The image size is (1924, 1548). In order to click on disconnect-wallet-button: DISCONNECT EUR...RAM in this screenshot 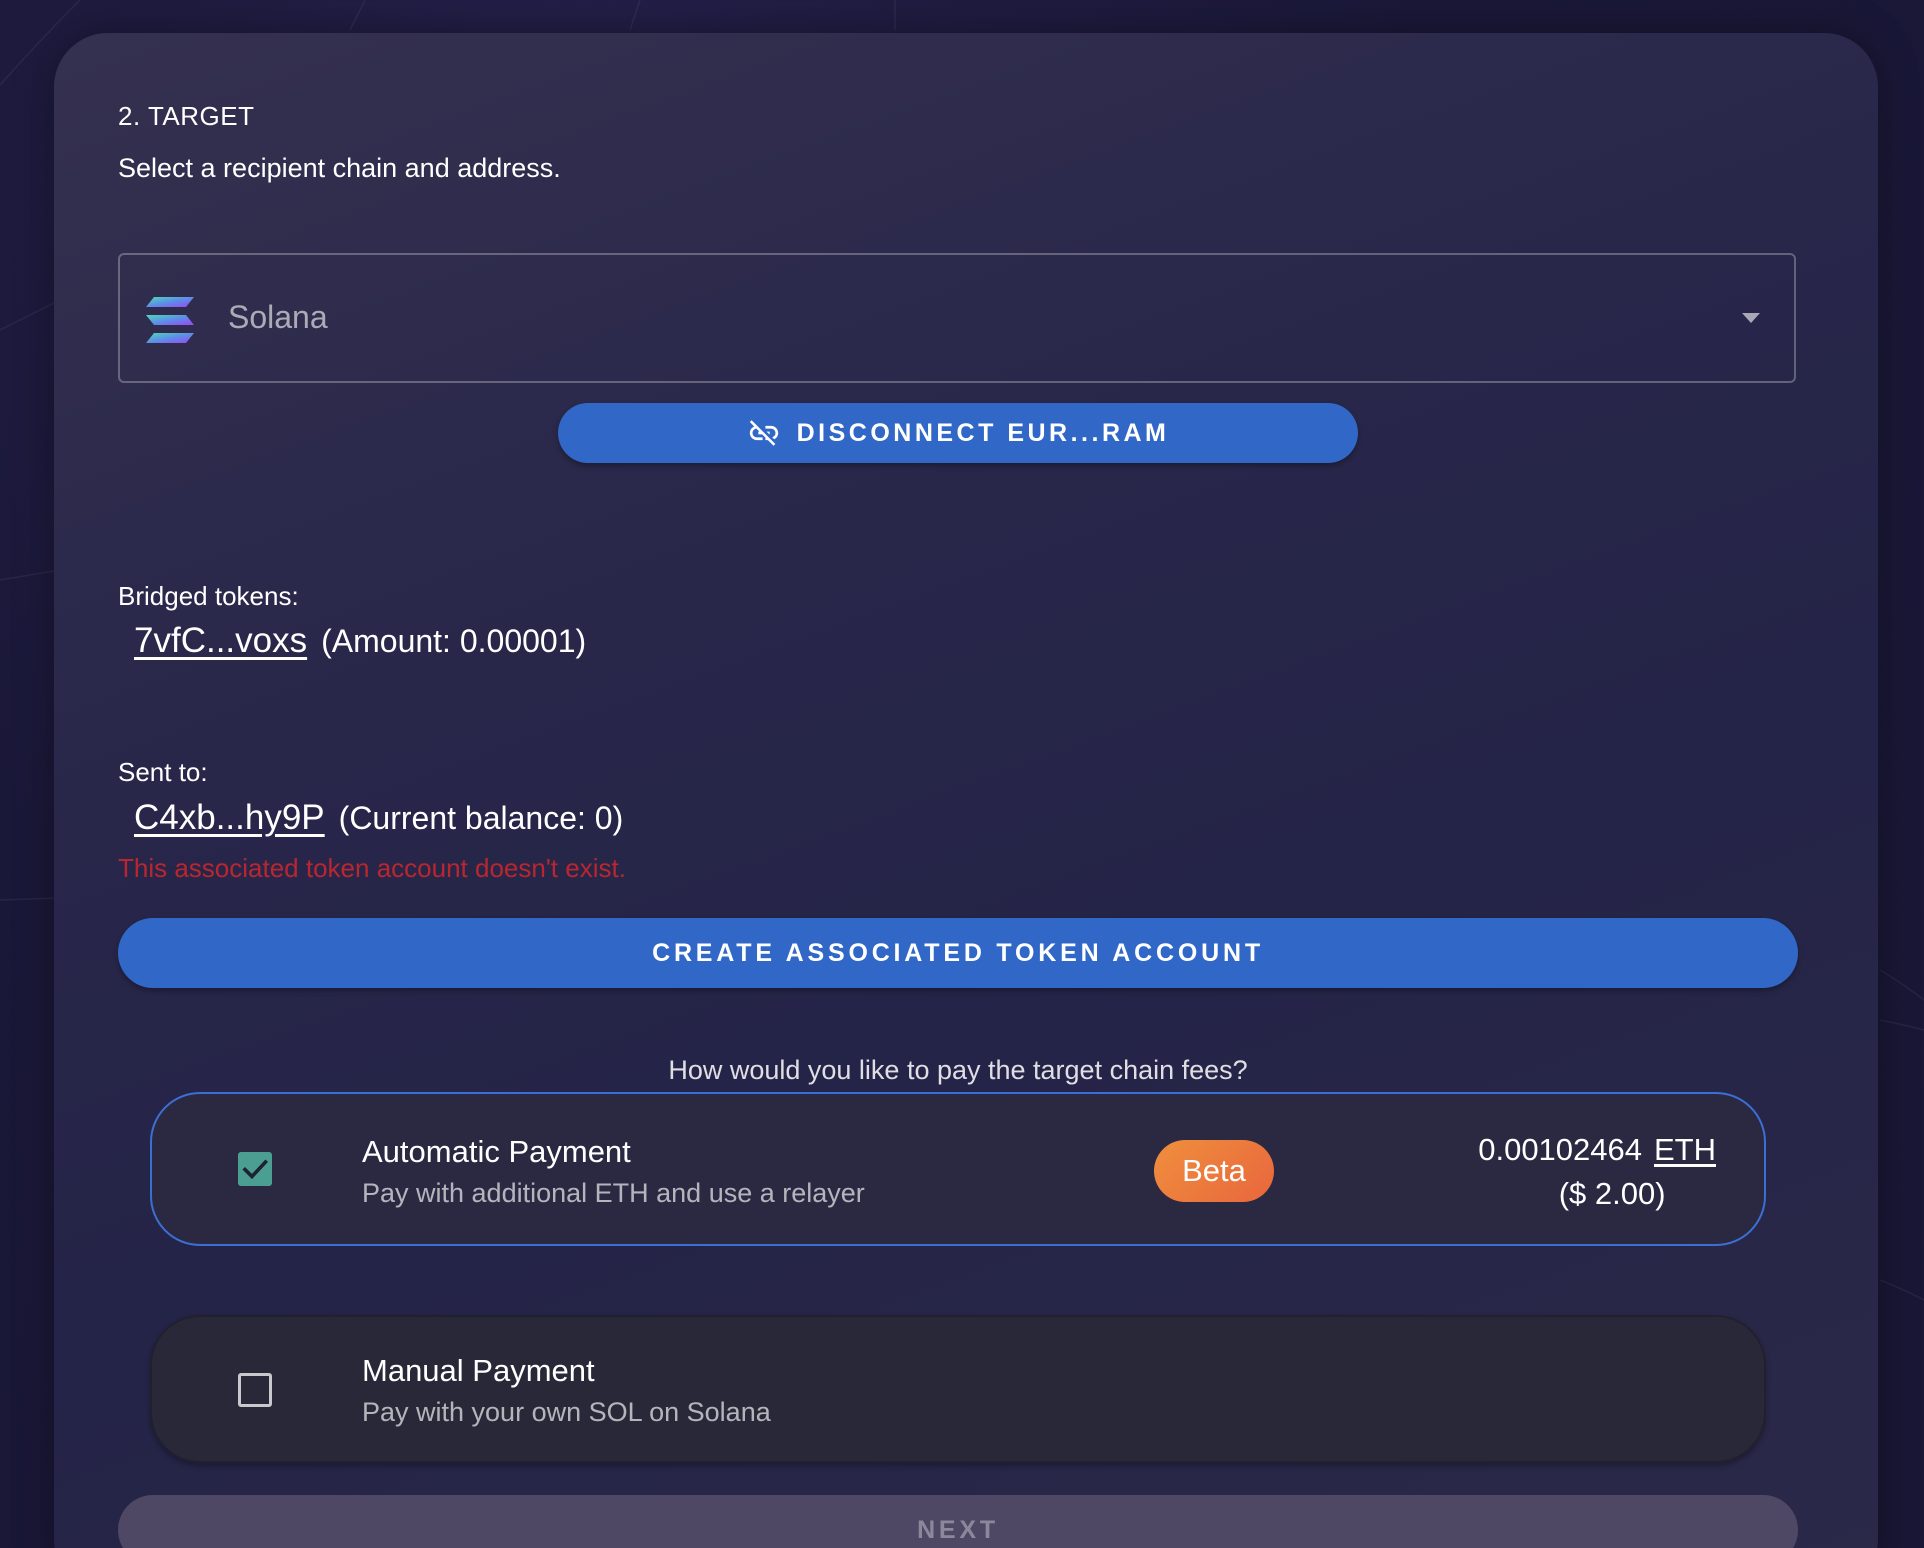, I will do `click(958, 433)`.